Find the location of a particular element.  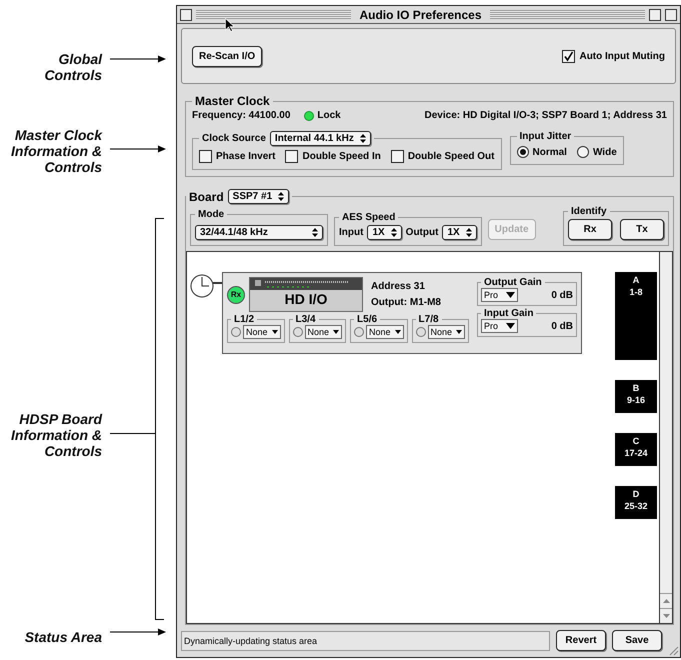

checkbox: Double Speed In is located at coordinates (333, 156).